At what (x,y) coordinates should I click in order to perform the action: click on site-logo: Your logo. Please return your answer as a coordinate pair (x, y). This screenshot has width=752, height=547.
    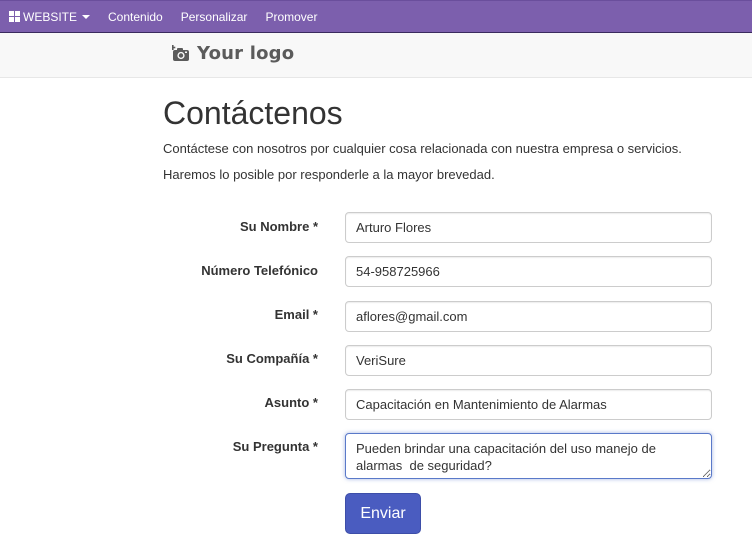
    Looking at the image, I should click on (233, 53).